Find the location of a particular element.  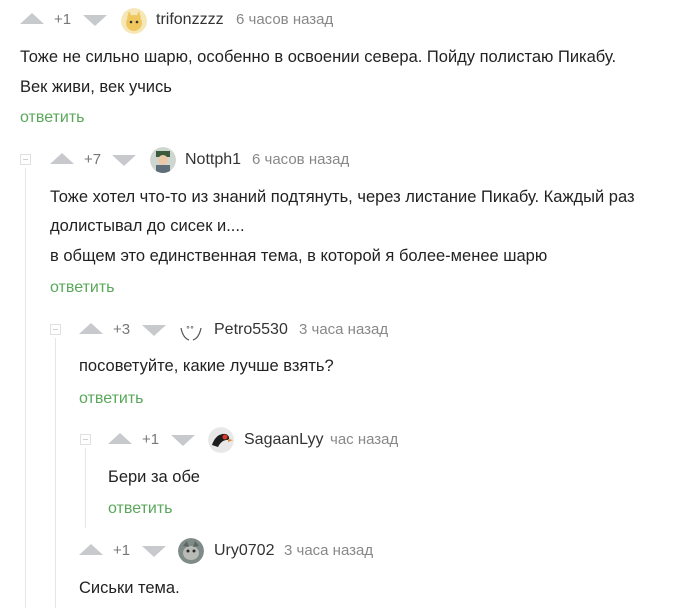

comment-text-line: Сиськи тема. is located at coordinates (129, 588).